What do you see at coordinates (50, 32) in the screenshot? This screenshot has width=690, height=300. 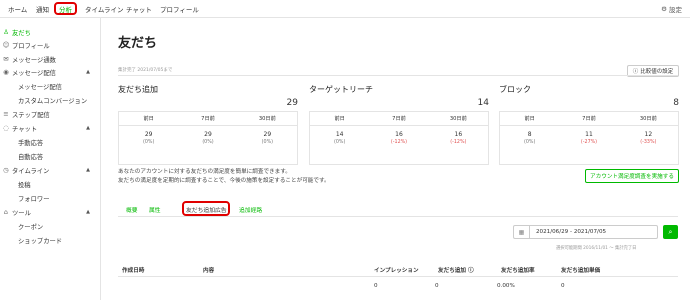 I see `sidebar-item-friends: ♙ 友だち` at bounding box center [50, 32].